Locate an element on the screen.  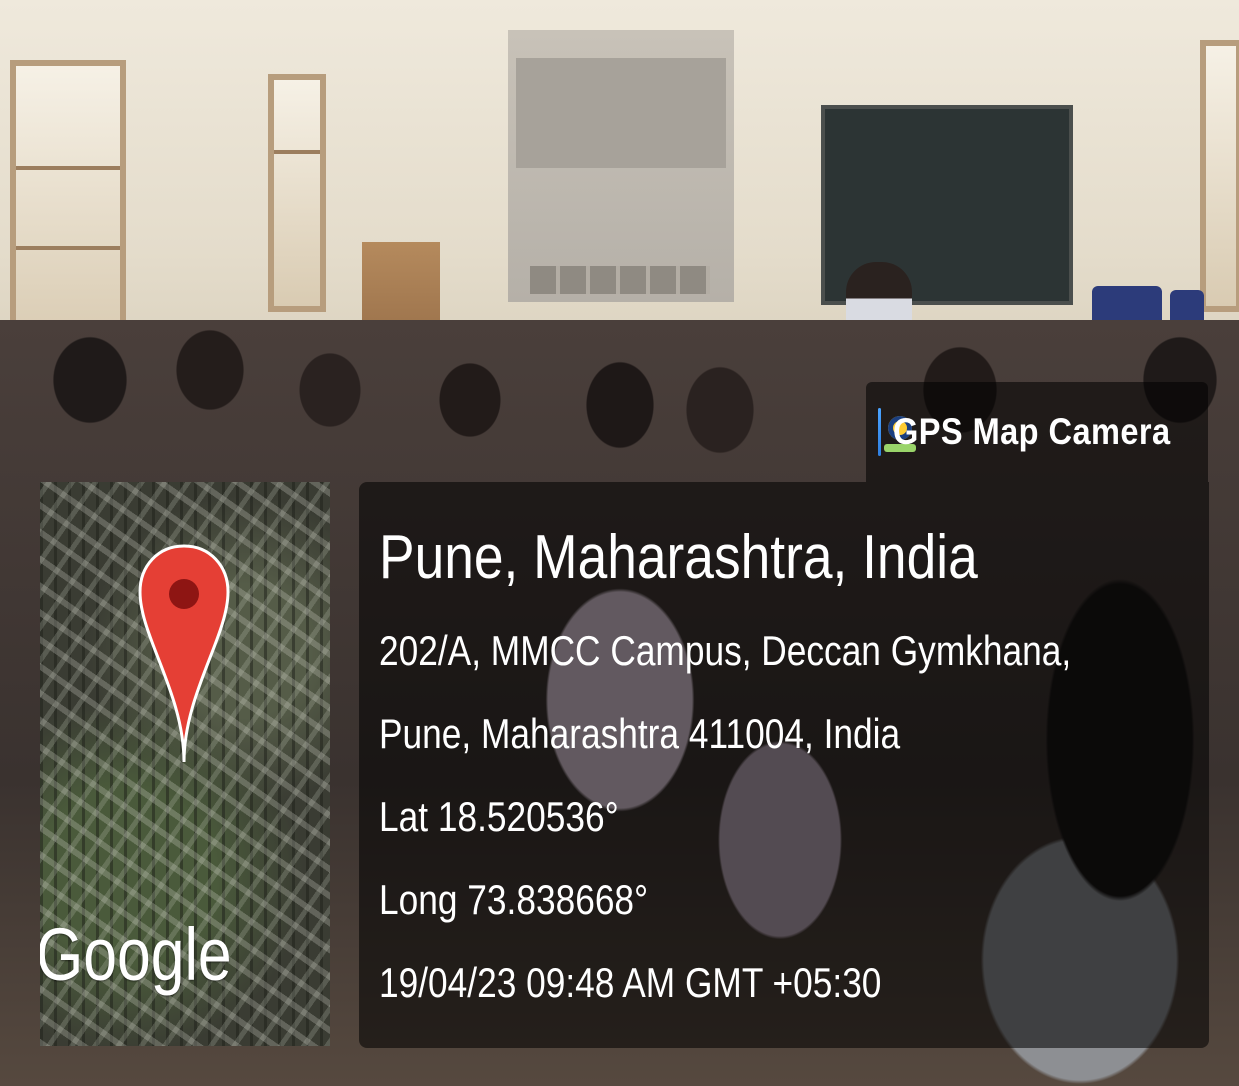
gps-map-camera-icon is located at coordinates (897, 432).